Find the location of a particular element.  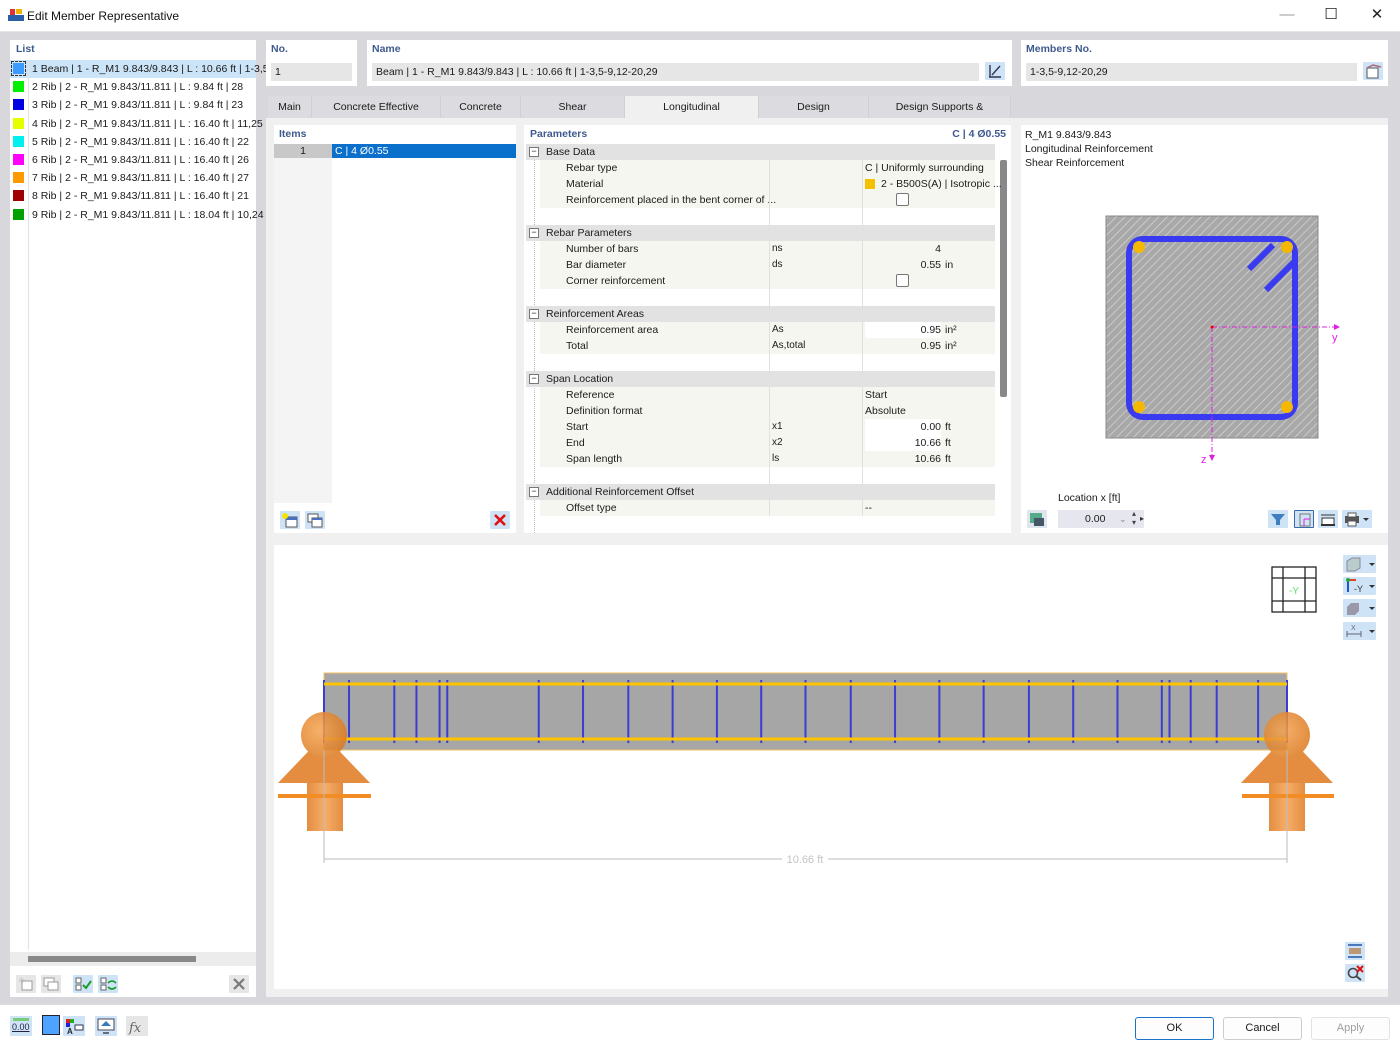

row-bar-diameter: Bar diameter ds 0.55 in is located at coordinates (767, 265).